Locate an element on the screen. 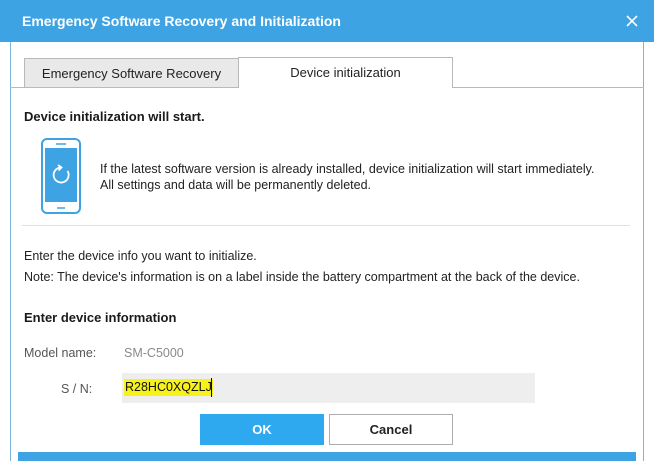 The height and width of the screenshot is (461, 654). phone-refresh-icon is located at coordinates (61, 178).